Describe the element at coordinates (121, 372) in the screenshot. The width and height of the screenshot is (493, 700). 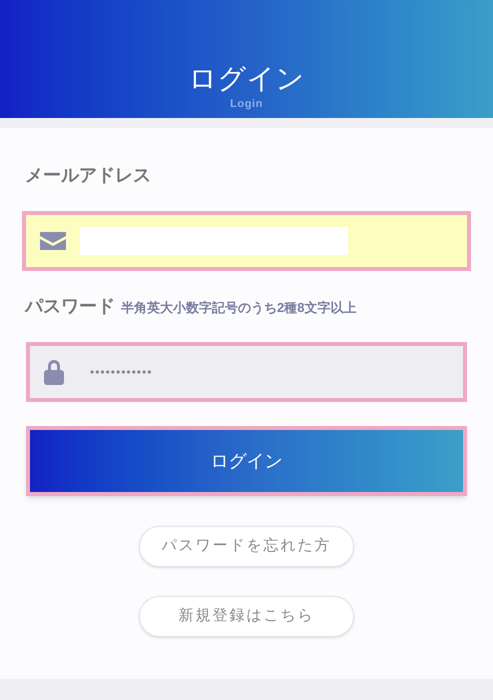
I see `password-value: ••••••••••••` at that location.